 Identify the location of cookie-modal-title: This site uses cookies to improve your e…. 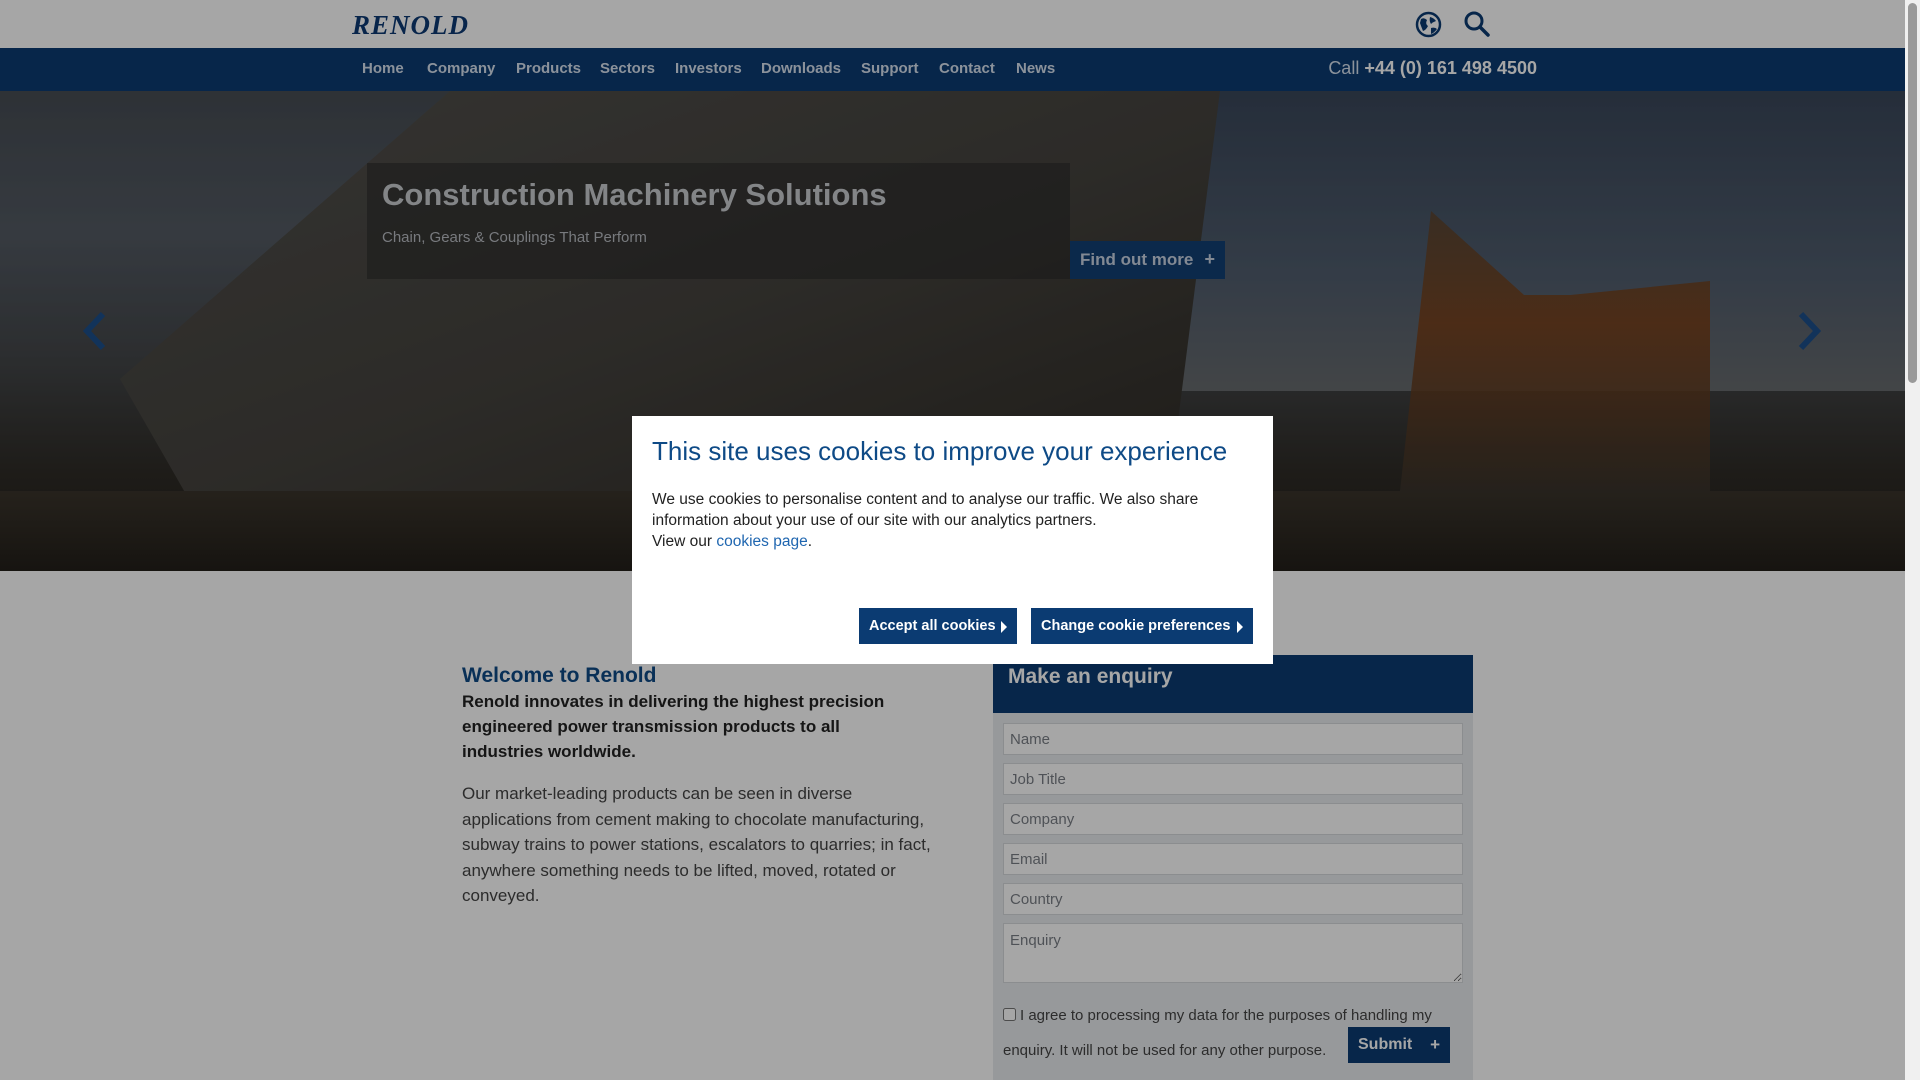
(940, 451).